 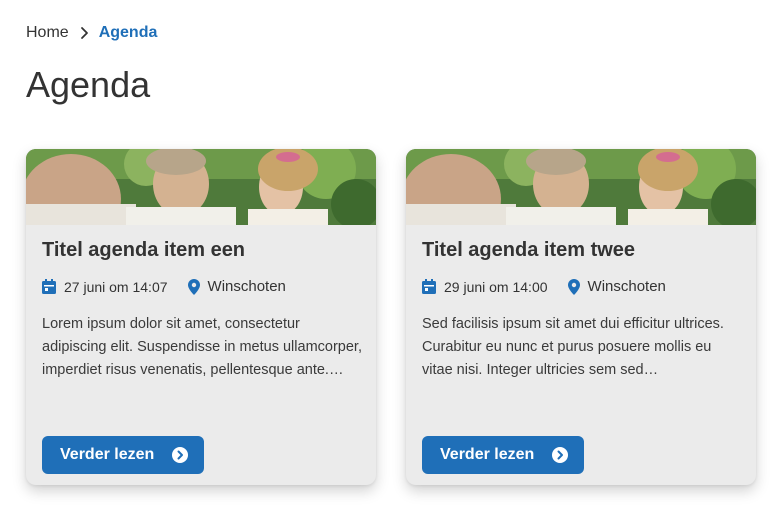 I want to click on breadcrumb: Home Agenda, so click(x=91, y=33).